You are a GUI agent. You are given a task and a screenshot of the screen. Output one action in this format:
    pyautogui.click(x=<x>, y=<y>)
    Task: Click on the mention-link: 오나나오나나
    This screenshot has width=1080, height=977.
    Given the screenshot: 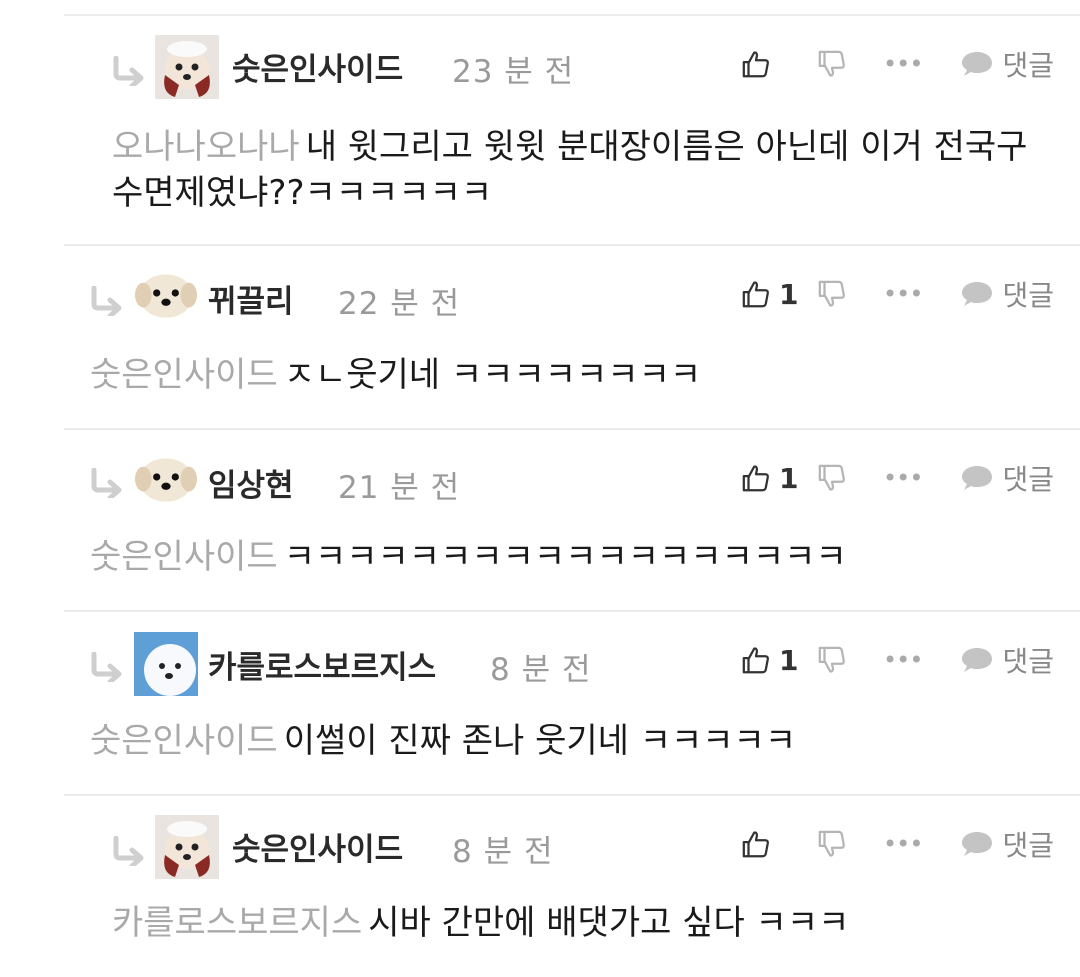 What is the action you would take?
    pyautogui.click(x=206, y=147)
    